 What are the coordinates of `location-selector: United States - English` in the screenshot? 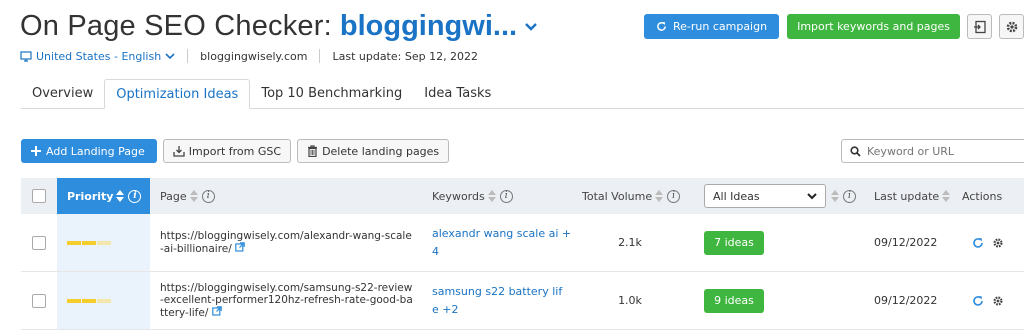 It's located at (97, 56).